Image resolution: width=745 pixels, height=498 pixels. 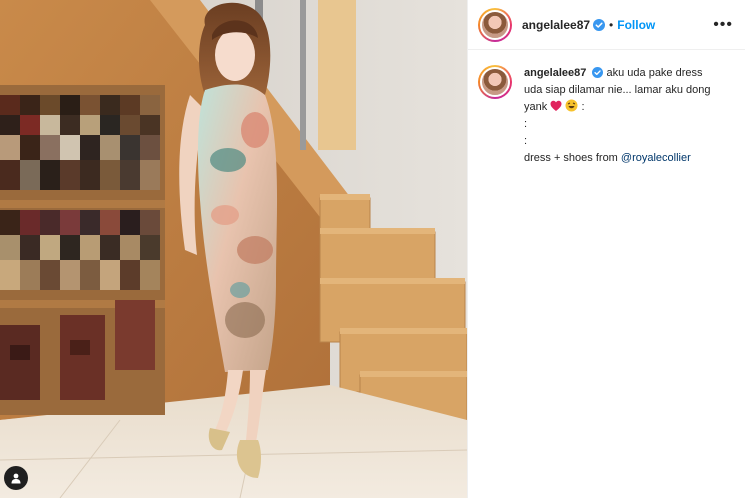 What do you see at coordinates (495, 24) in the screenshot?
I see `user-avatar` at bounding box center [495, 24].